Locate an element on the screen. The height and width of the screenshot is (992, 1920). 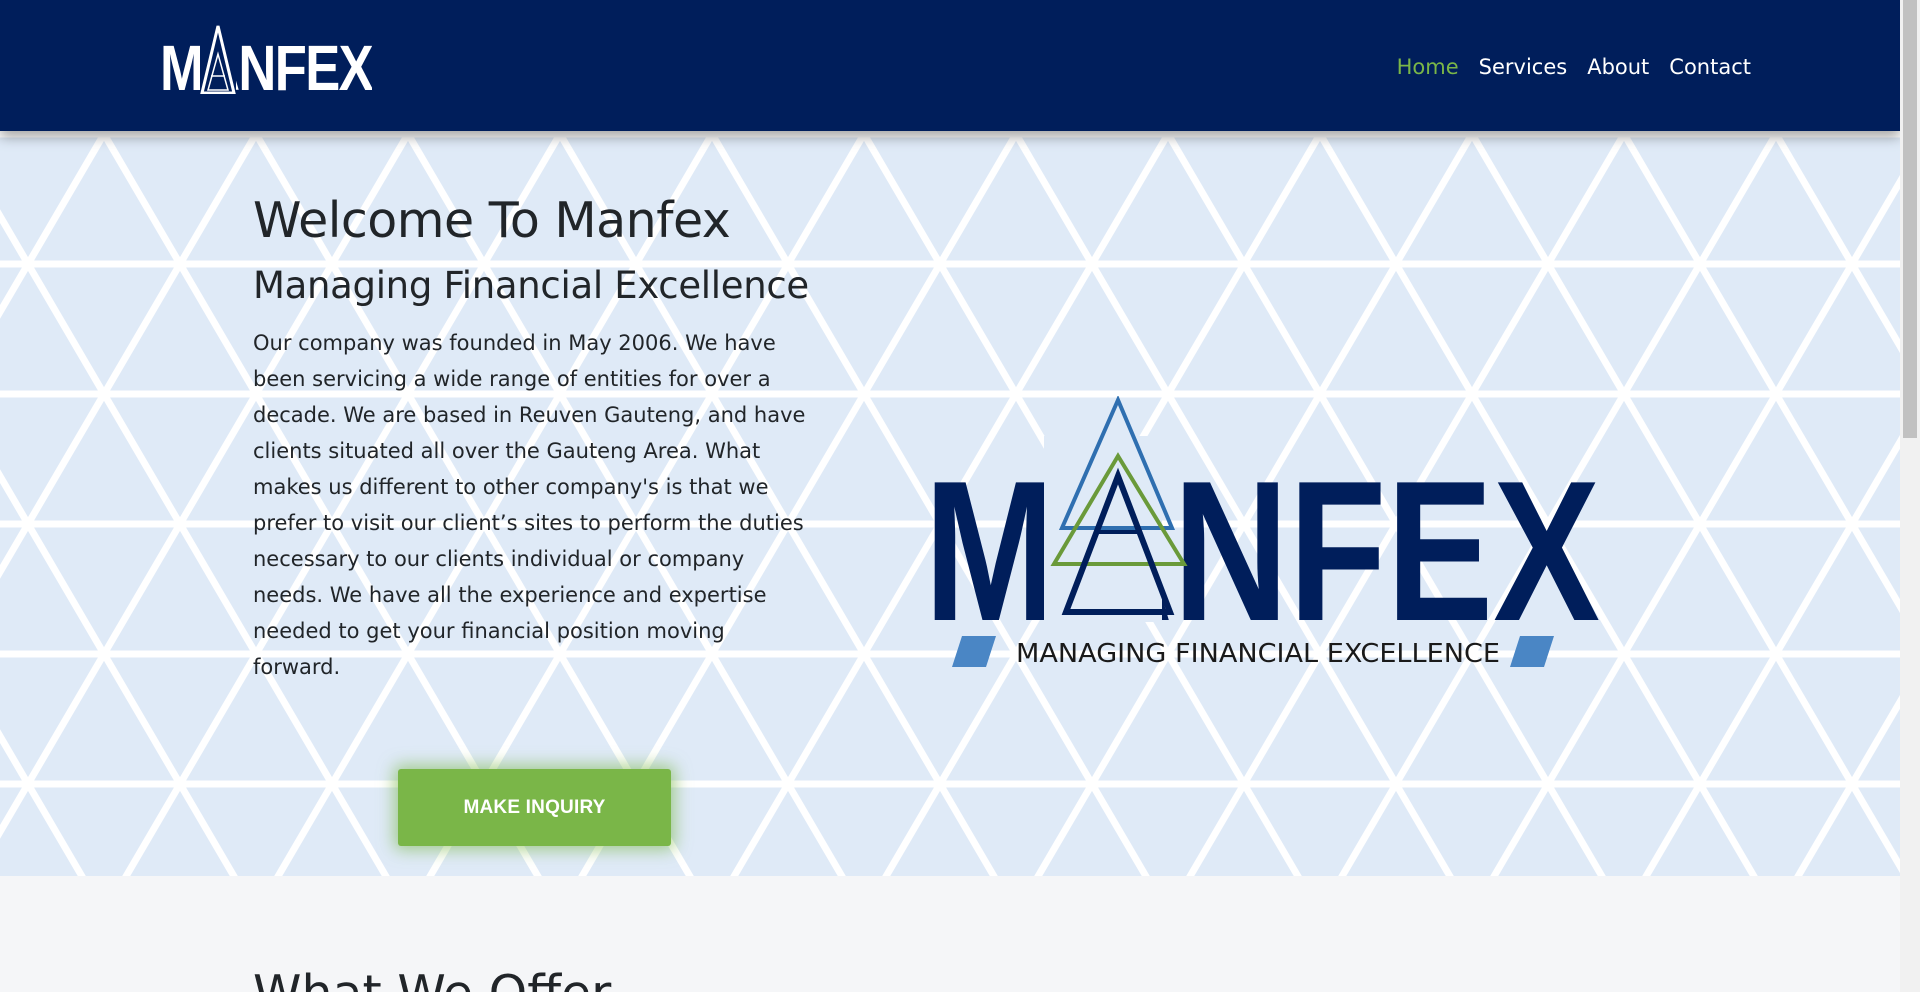
vertical-scrollbar is located at coordinates (1910, 496).